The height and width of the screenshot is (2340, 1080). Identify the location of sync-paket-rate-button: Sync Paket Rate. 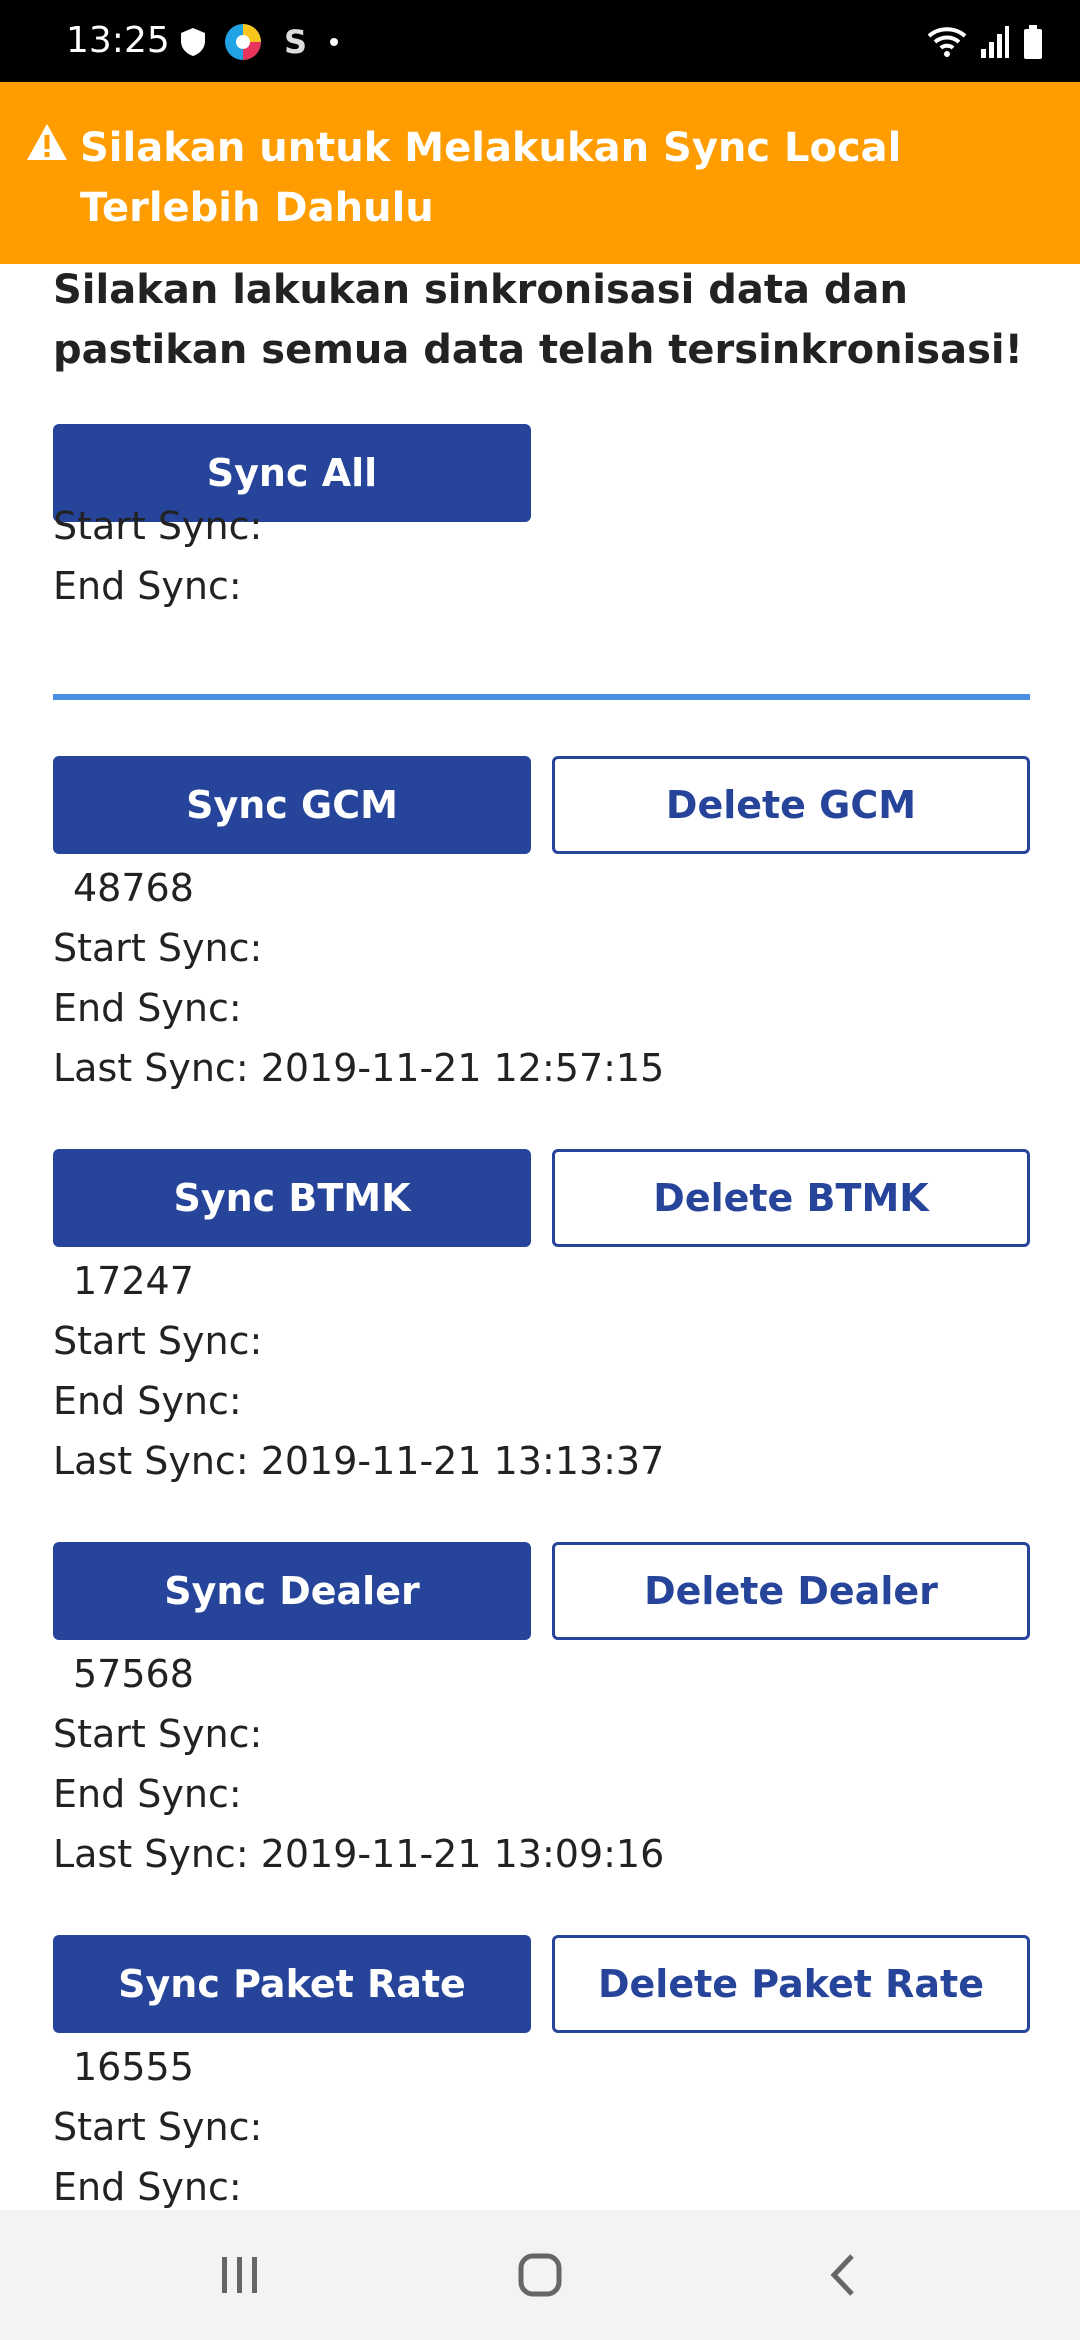
(292, 1984).